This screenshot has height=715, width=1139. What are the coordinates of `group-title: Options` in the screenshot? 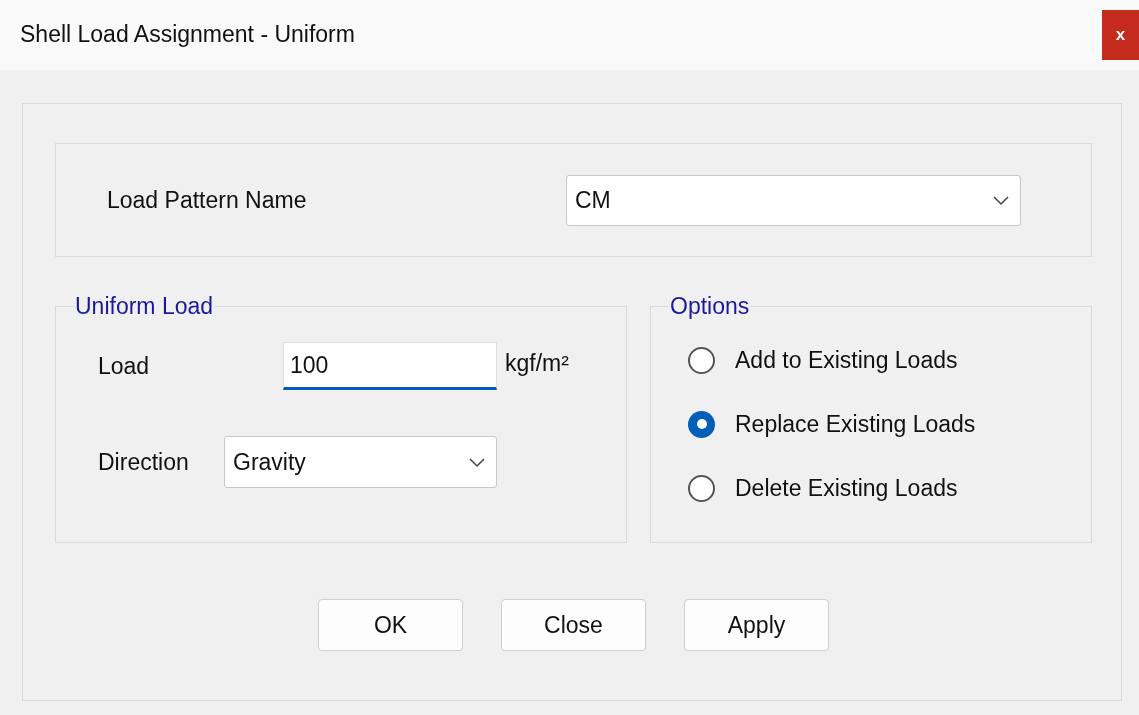 It's located at (710, 306).